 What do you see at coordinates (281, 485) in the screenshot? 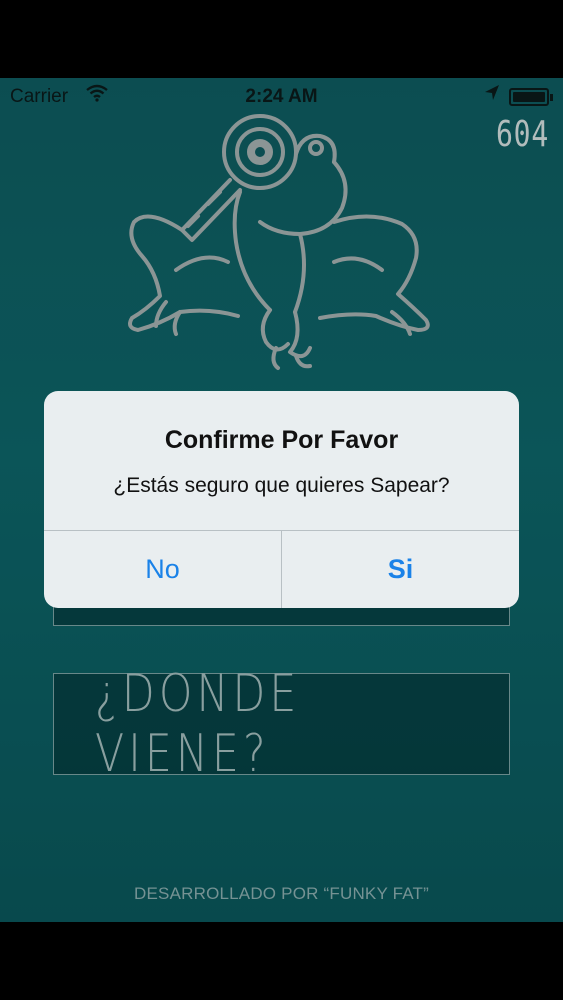
I see `alert-message: ¿Estás seguro que quieres Sapear?` at bounding box center [281, 485].